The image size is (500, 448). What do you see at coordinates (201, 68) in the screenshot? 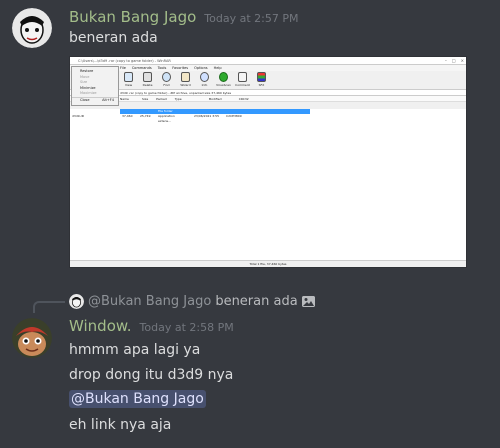
I see `menu-options: Options` at bounding box center [201, 68].